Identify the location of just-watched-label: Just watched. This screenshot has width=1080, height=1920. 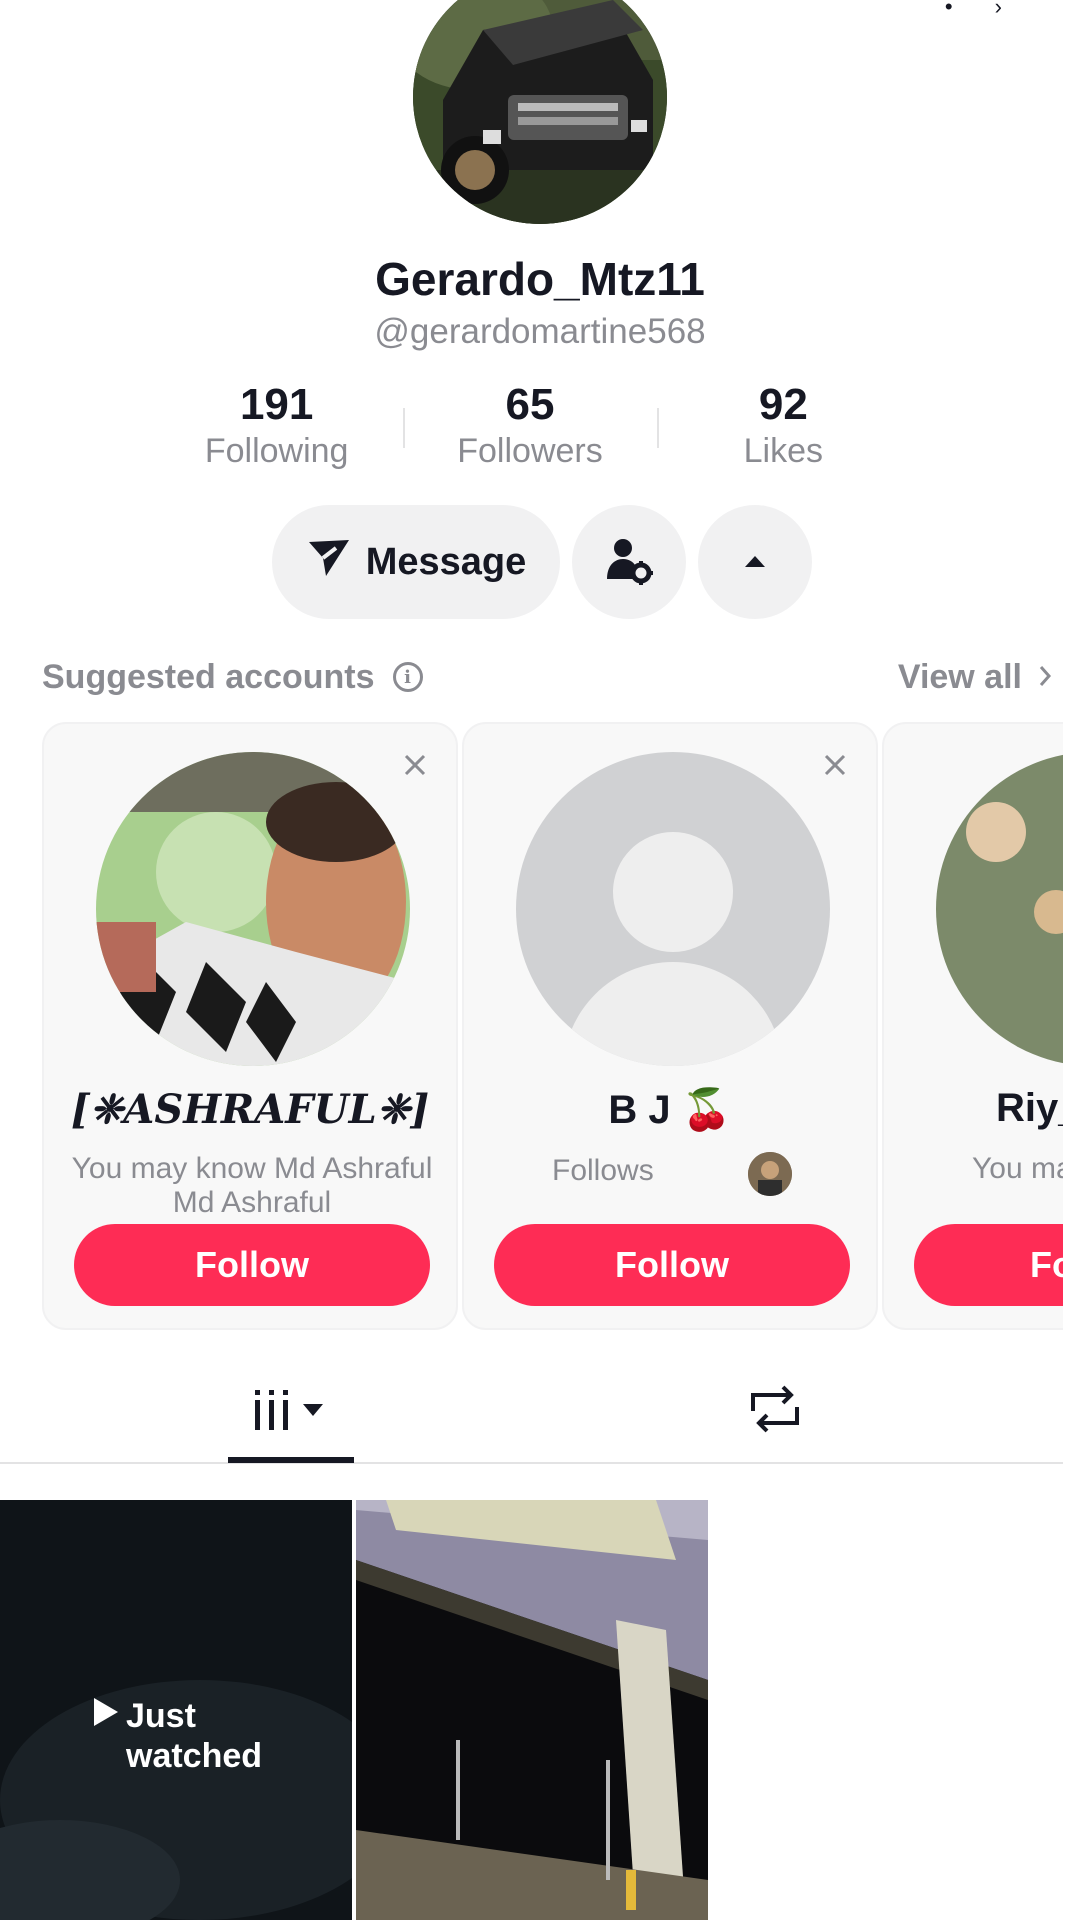
(194, 1736).